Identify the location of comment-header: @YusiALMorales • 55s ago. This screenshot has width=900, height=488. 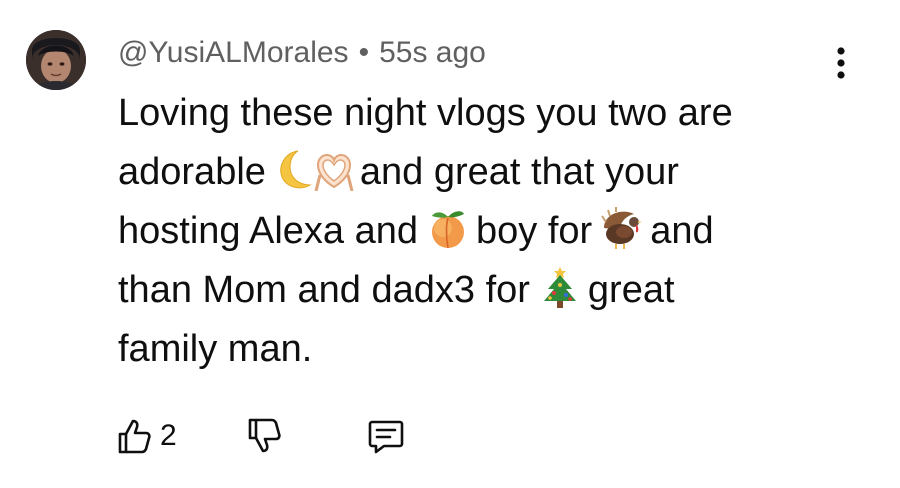
(302, 53).